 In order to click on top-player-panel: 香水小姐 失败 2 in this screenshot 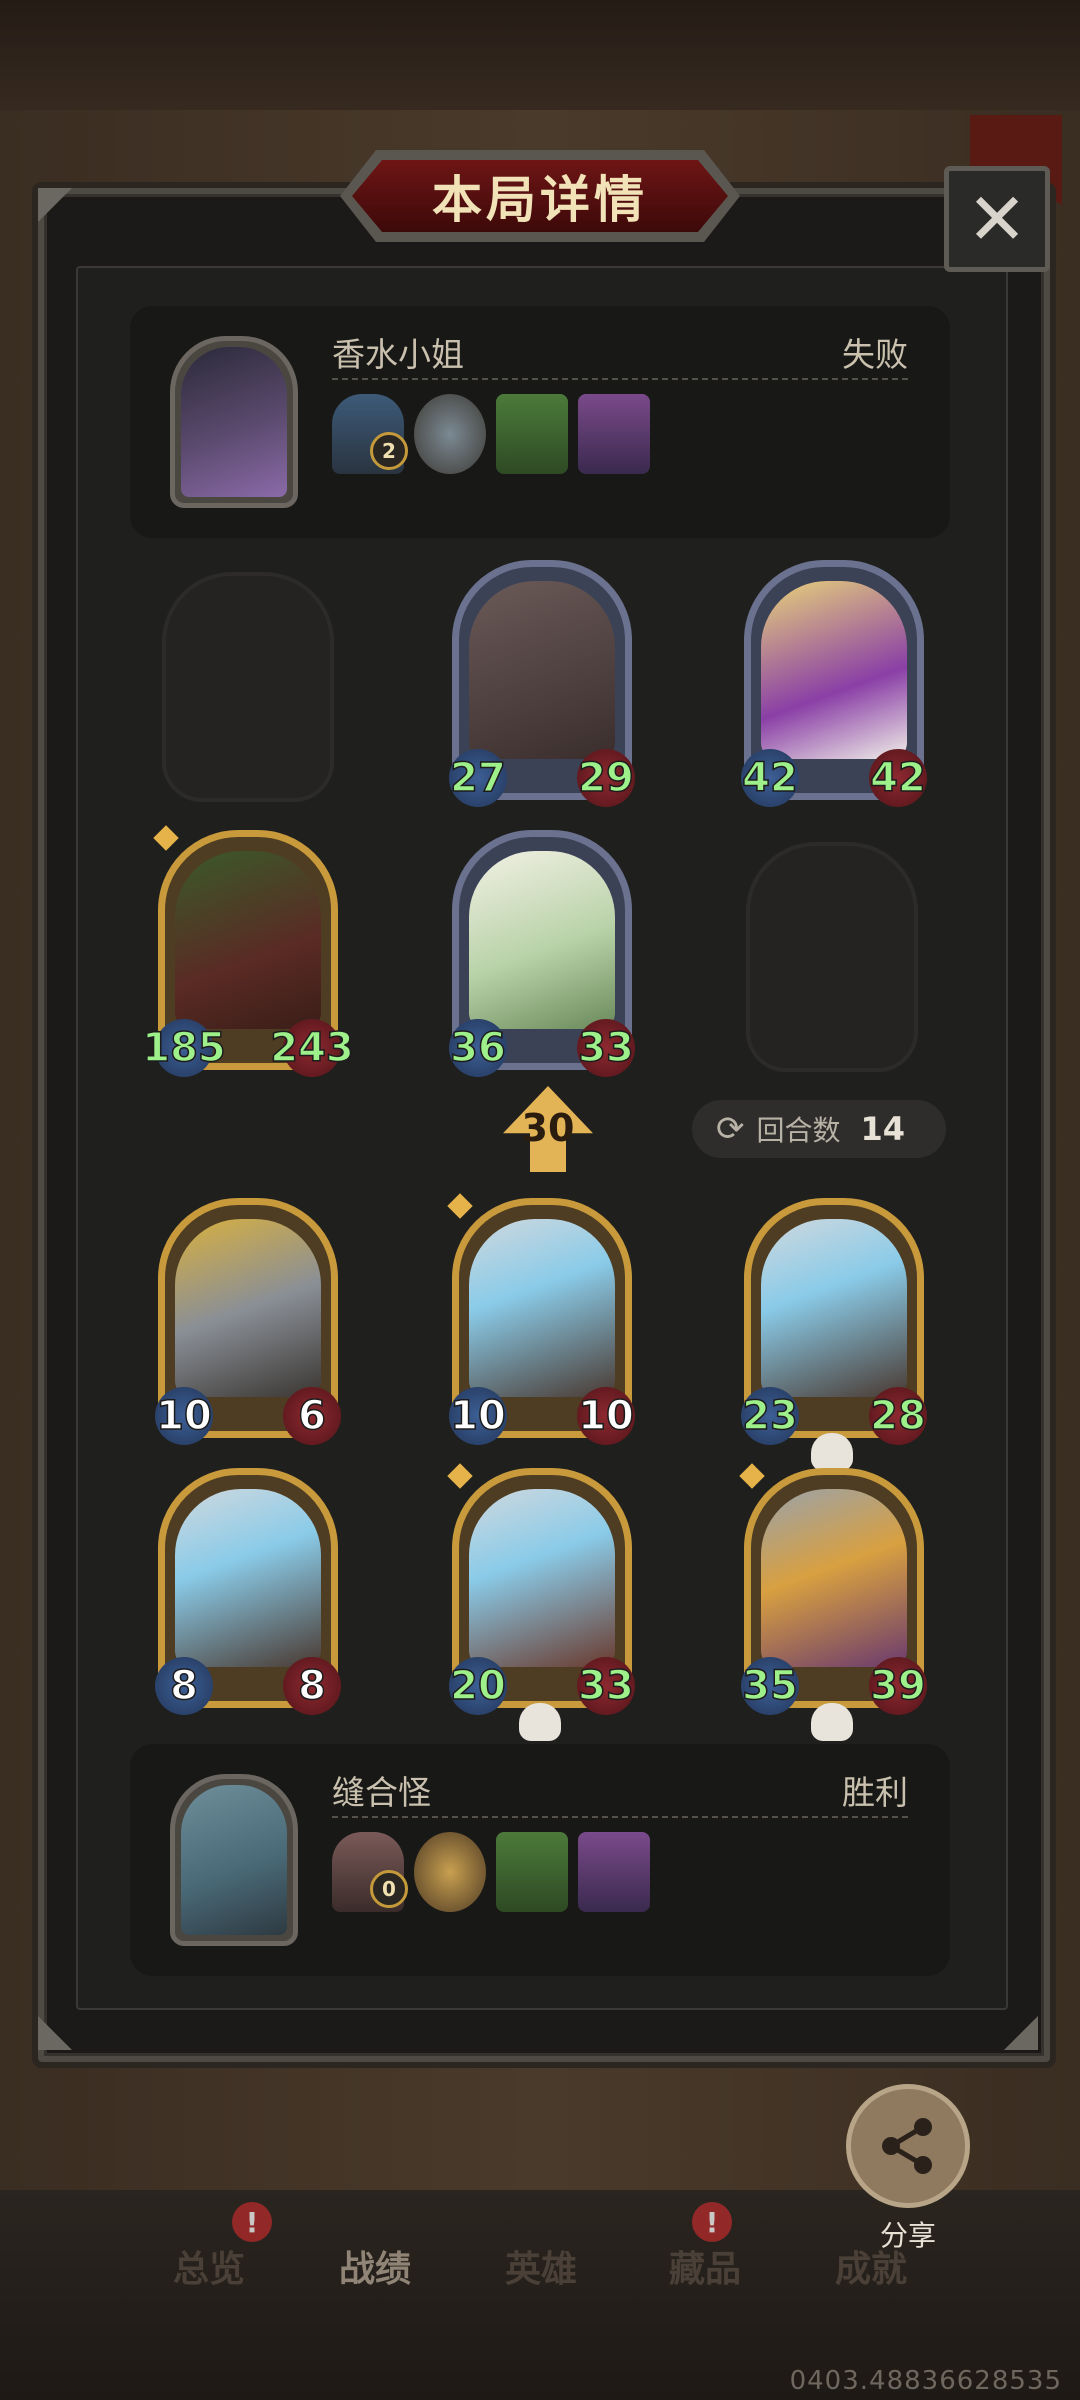, I will do `click(540, 422)`.